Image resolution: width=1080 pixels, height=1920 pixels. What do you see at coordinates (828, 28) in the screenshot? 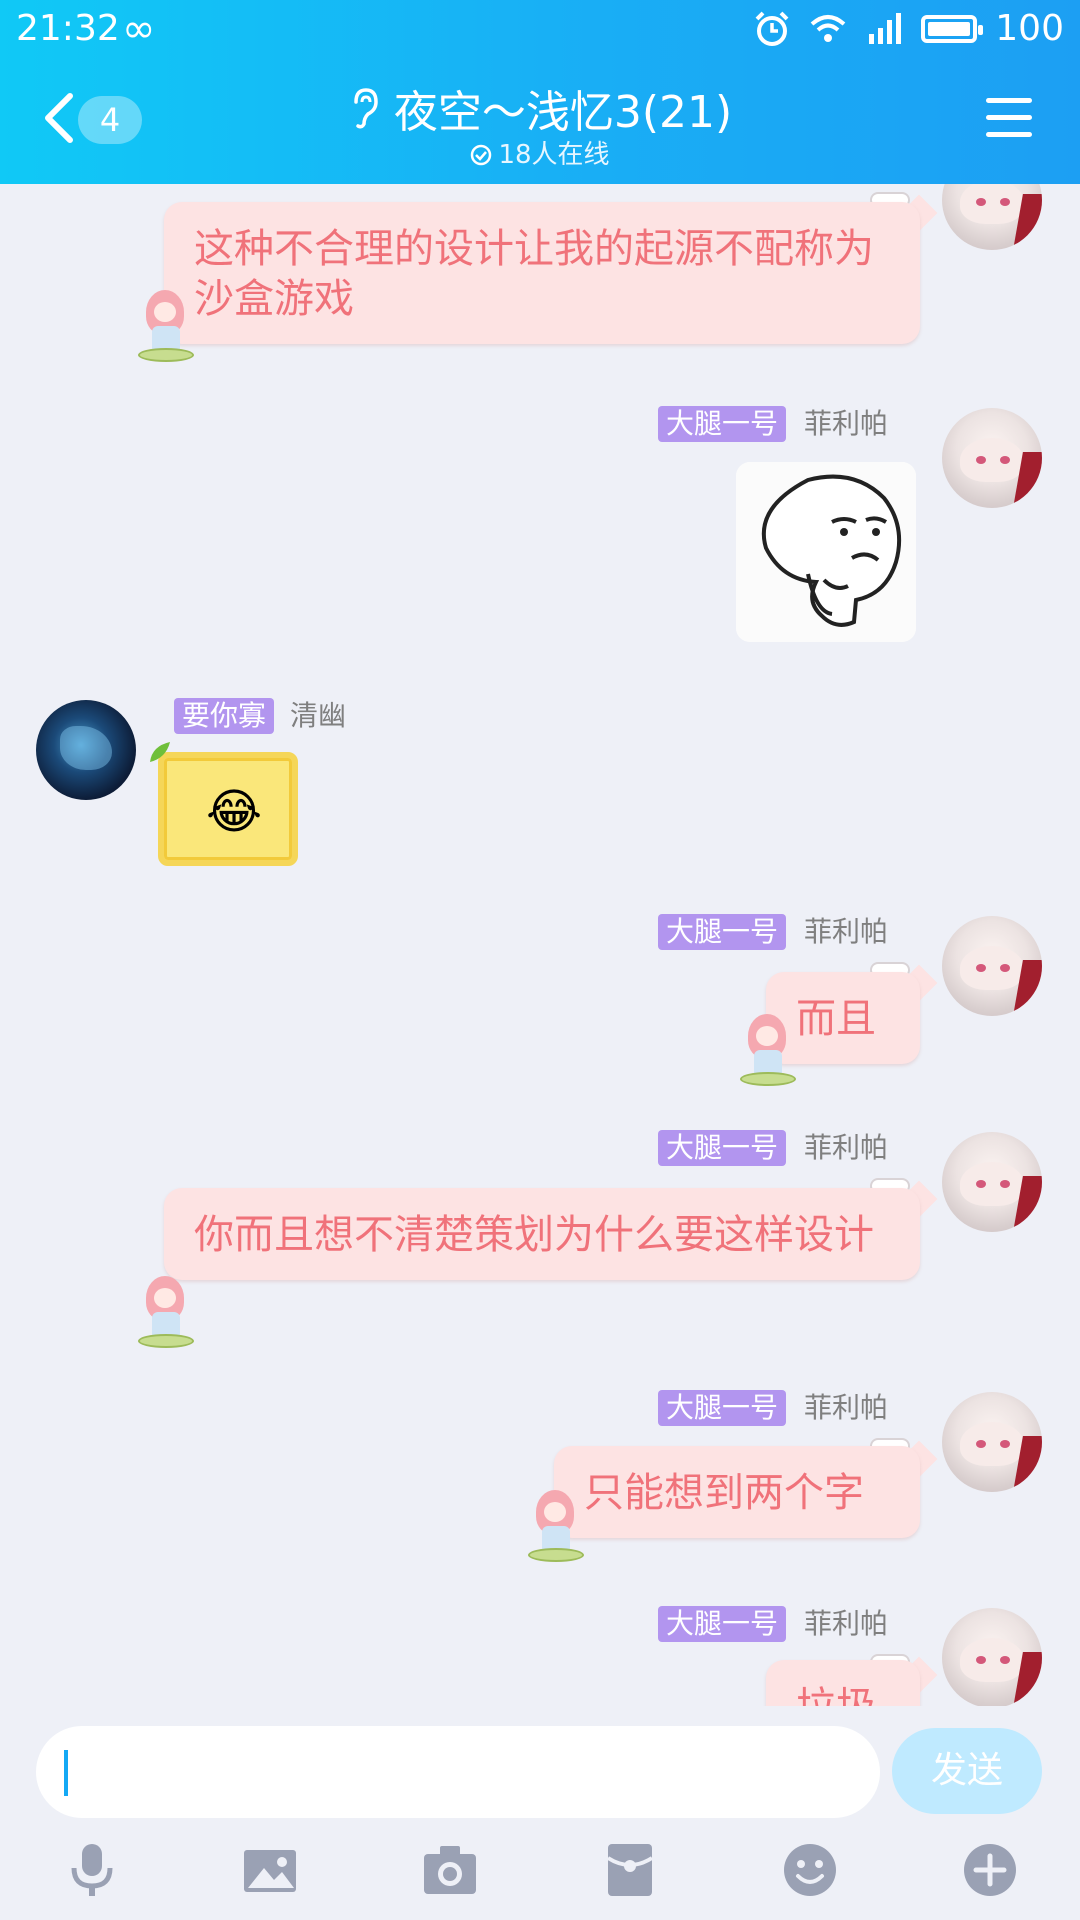
I see `wifi-icon` at bounding box center [828, 28].